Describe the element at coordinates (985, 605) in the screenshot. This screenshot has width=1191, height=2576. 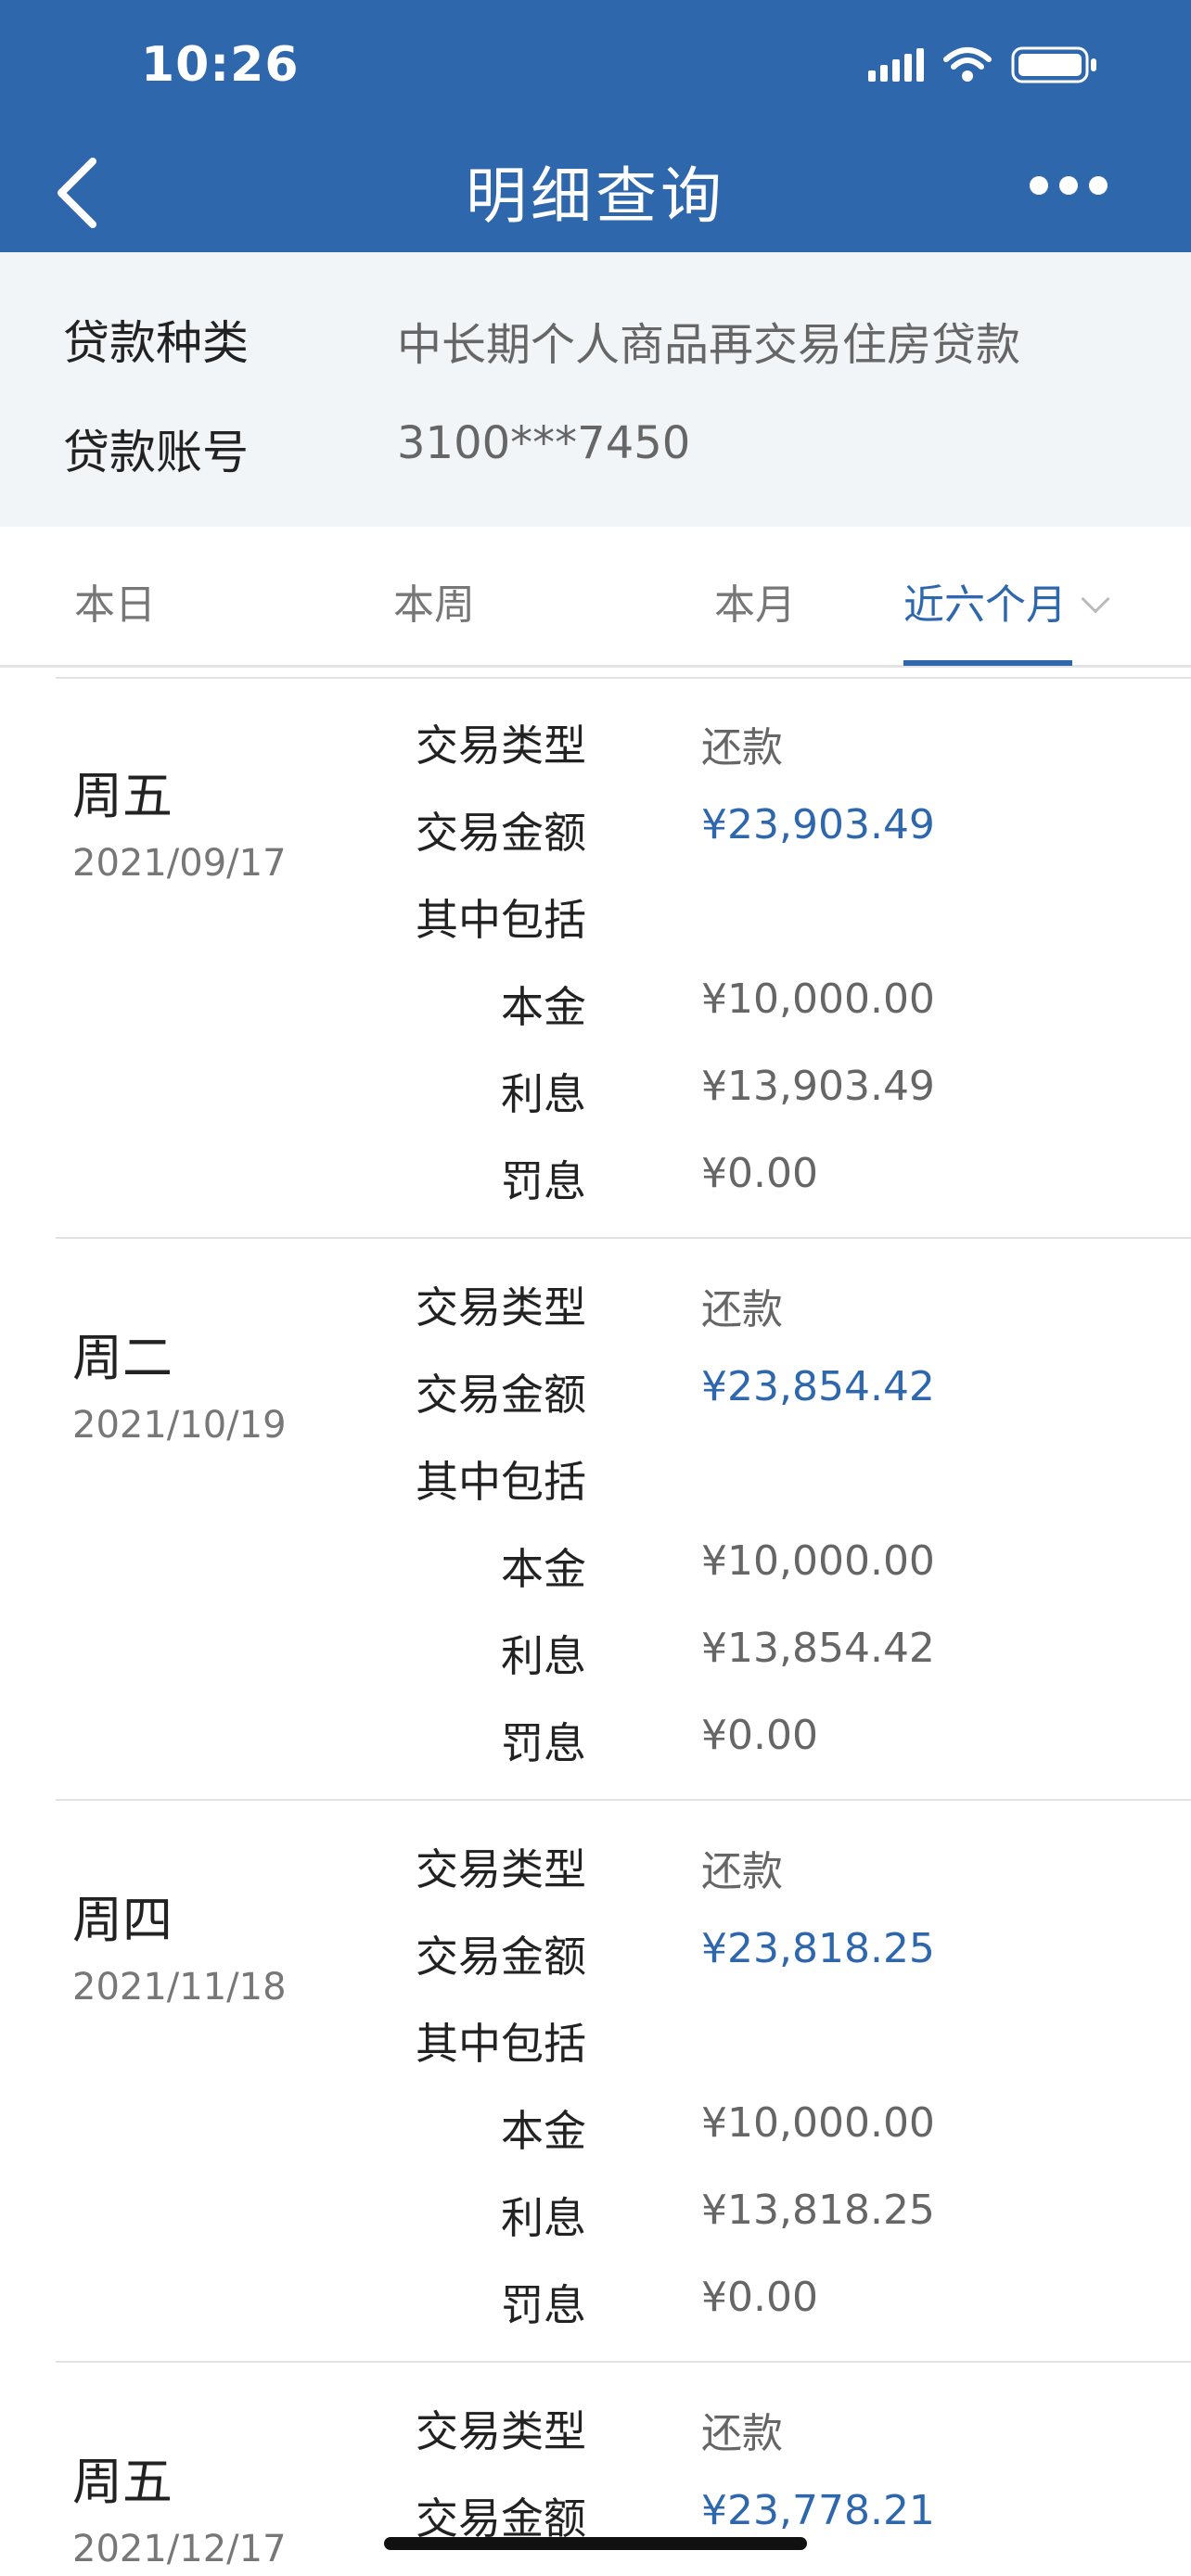
I see `tab-six-months-label: 近六个月` at that location.